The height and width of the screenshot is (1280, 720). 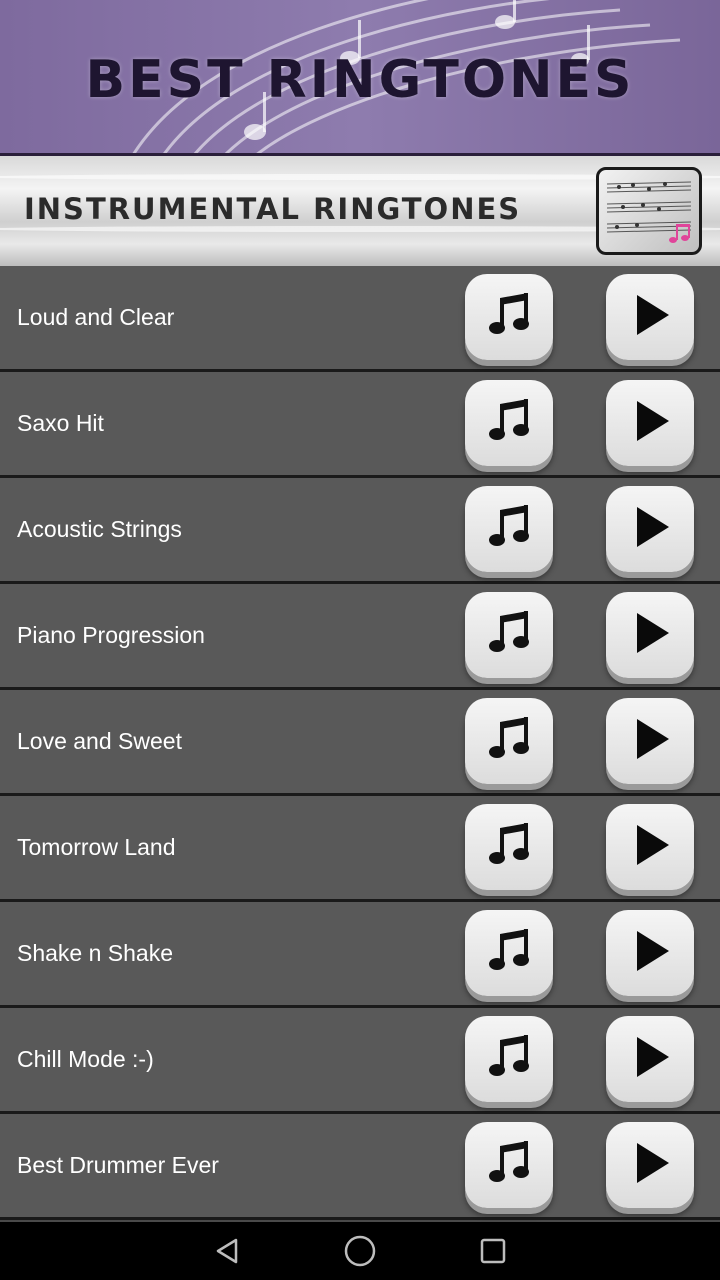 What do you see at coordinates (60, 423) in the screenshot?
I see `ringtone-name: Saxo Hit` at bounding box center [60, 423].